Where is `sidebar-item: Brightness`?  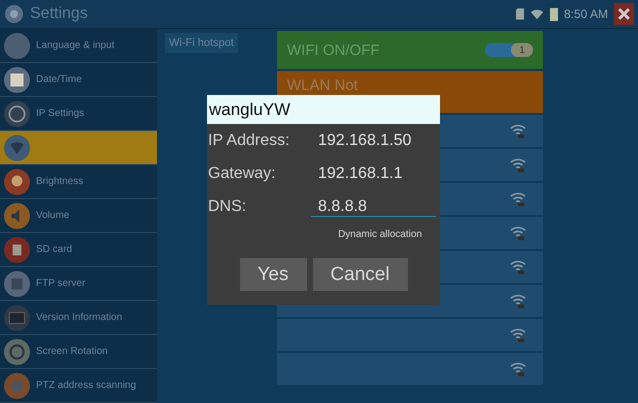 sidebar-item: Brightness is located at coordinates (78, 182).